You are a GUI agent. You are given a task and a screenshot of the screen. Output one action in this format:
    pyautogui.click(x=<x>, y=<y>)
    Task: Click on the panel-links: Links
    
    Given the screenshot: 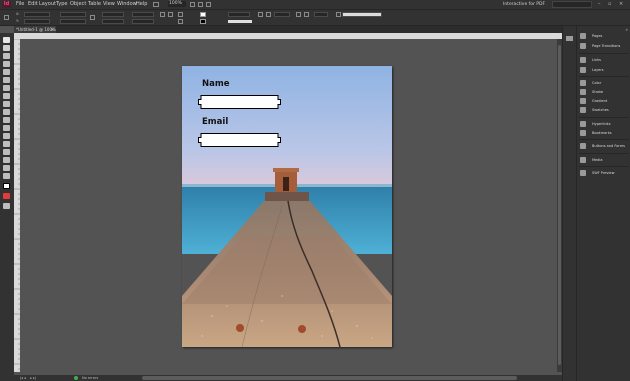 What is the action you would take?
    pyautogui.click(x=604, y=60)
    